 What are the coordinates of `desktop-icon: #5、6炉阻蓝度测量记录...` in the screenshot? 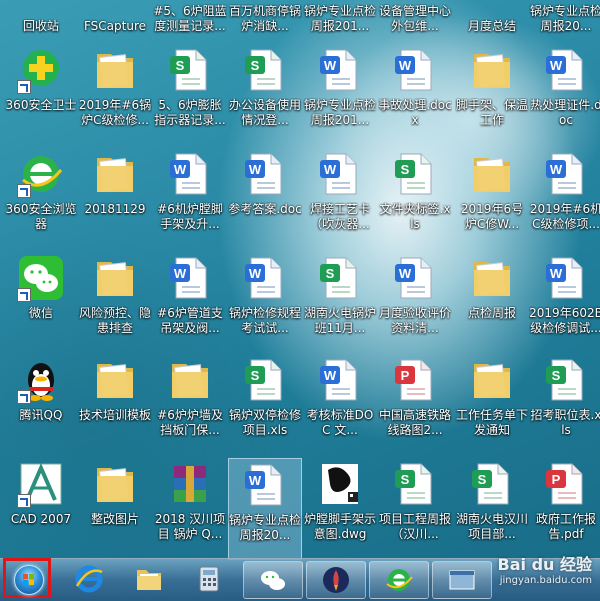 It's located at (190, 17).